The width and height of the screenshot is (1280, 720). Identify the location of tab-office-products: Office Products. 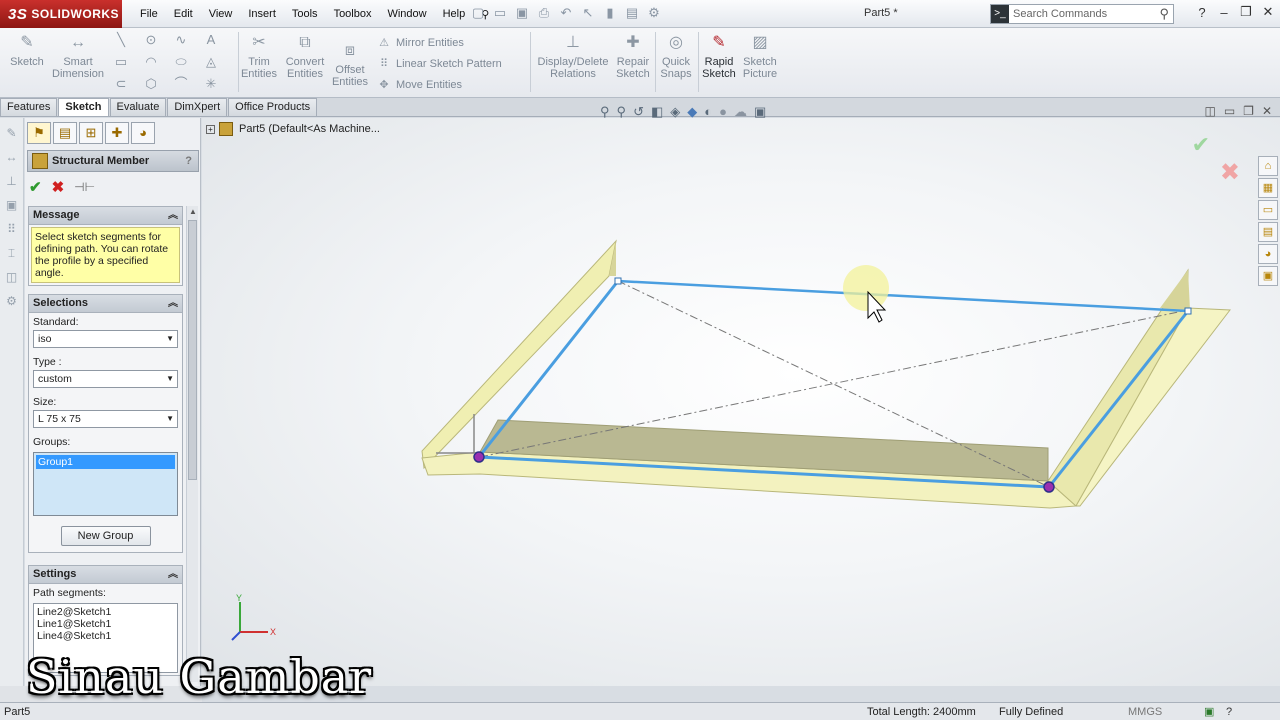
(273, 107).